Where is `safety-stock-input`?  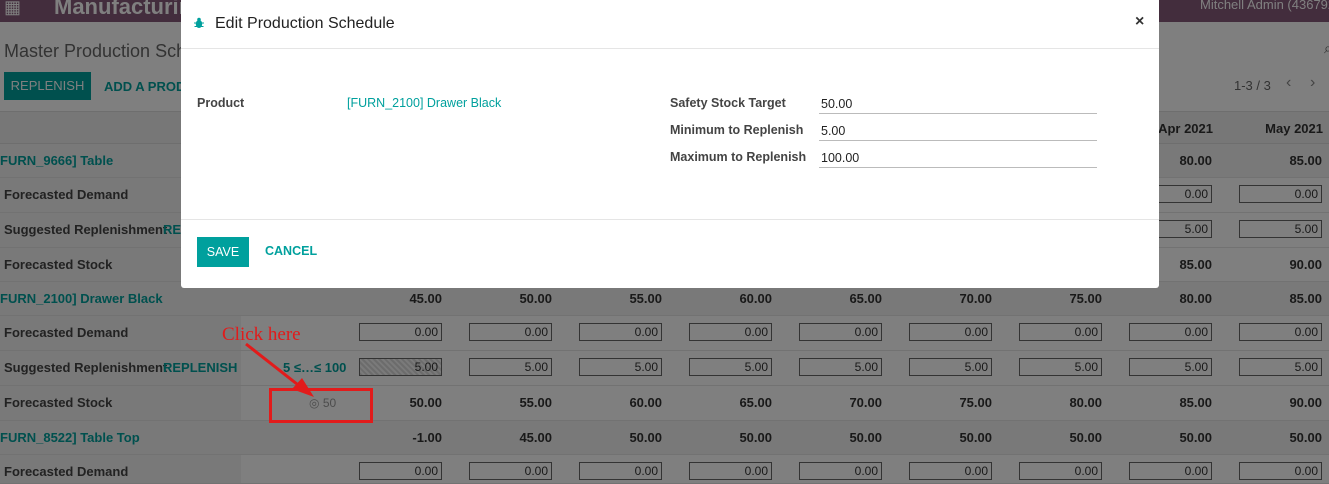
safety-stock-input is located at coordinates (958, 104).